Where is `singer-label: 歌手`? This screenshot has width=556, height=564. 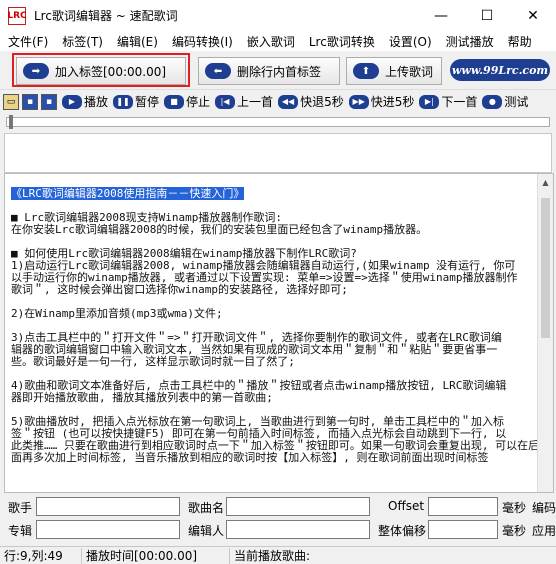 singer-label: 歌手 is located at coordinates (20, 508).